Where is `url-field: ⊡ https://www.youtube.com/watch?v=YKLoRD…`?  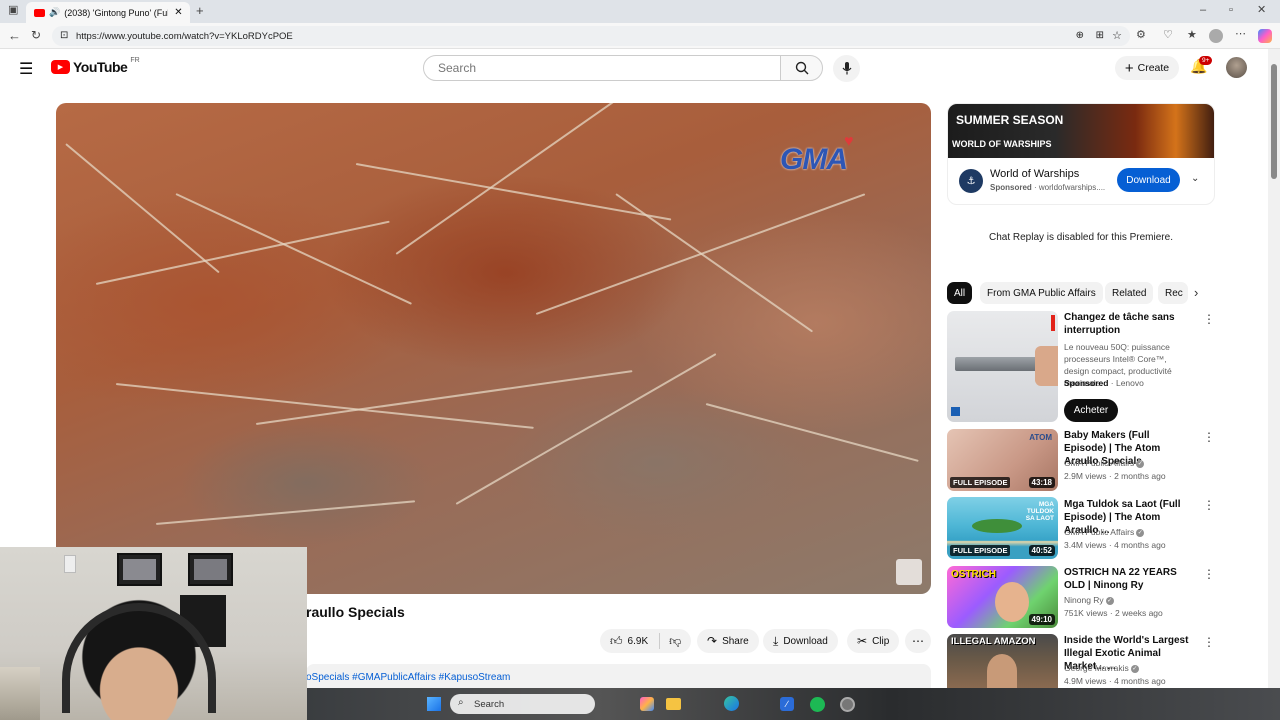
url-field: ⊡ https://www.youtube.com/watch?v=YKLoRD… is located at coordinates (591, 36).